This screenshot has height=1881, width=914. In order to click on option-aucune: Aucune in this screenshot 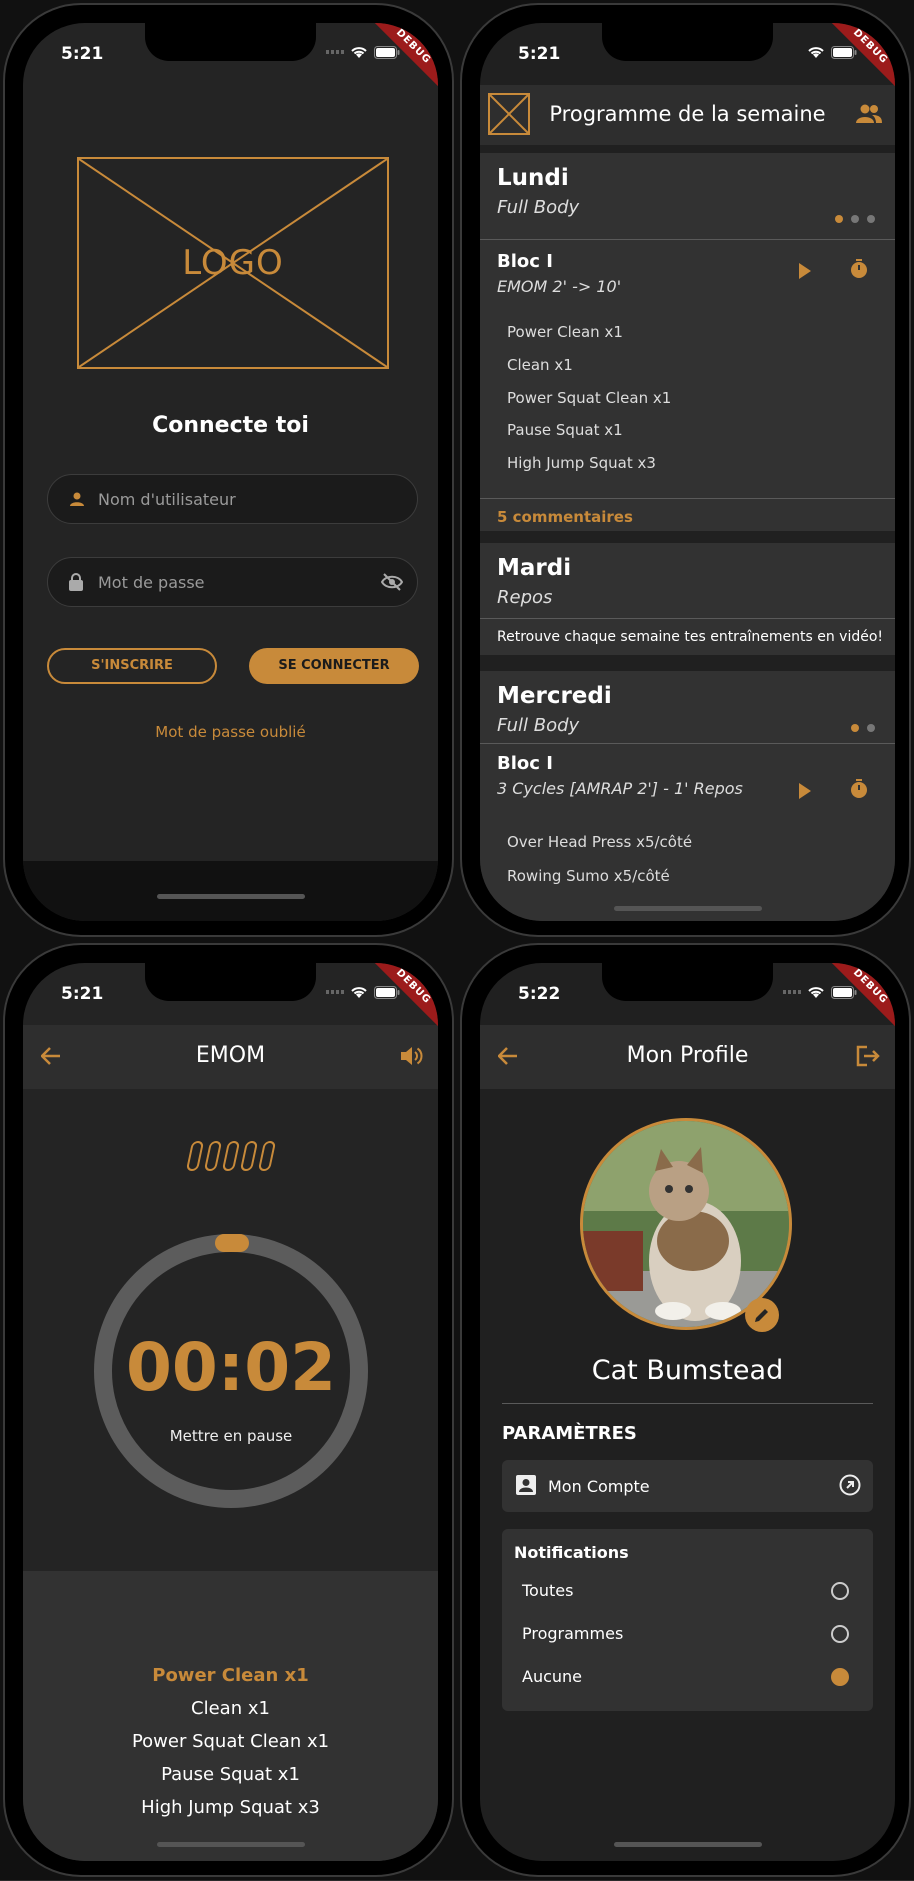, I will do `click(552, 1676)`.